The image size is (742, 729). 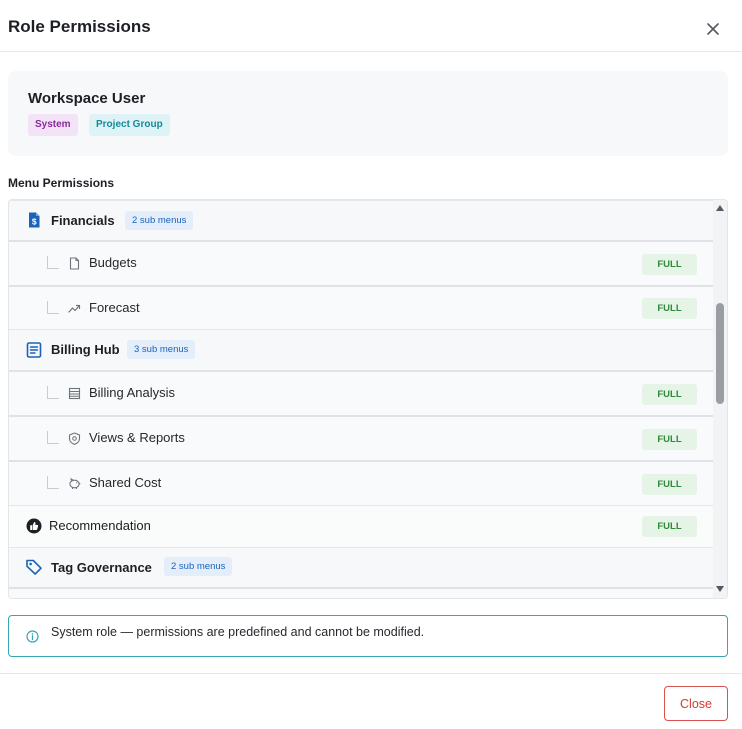 What do you see at coordinates (79, 26) in the screenshot?
I see `dialog-title: Role Permissions` at bounding box center [79, 26].